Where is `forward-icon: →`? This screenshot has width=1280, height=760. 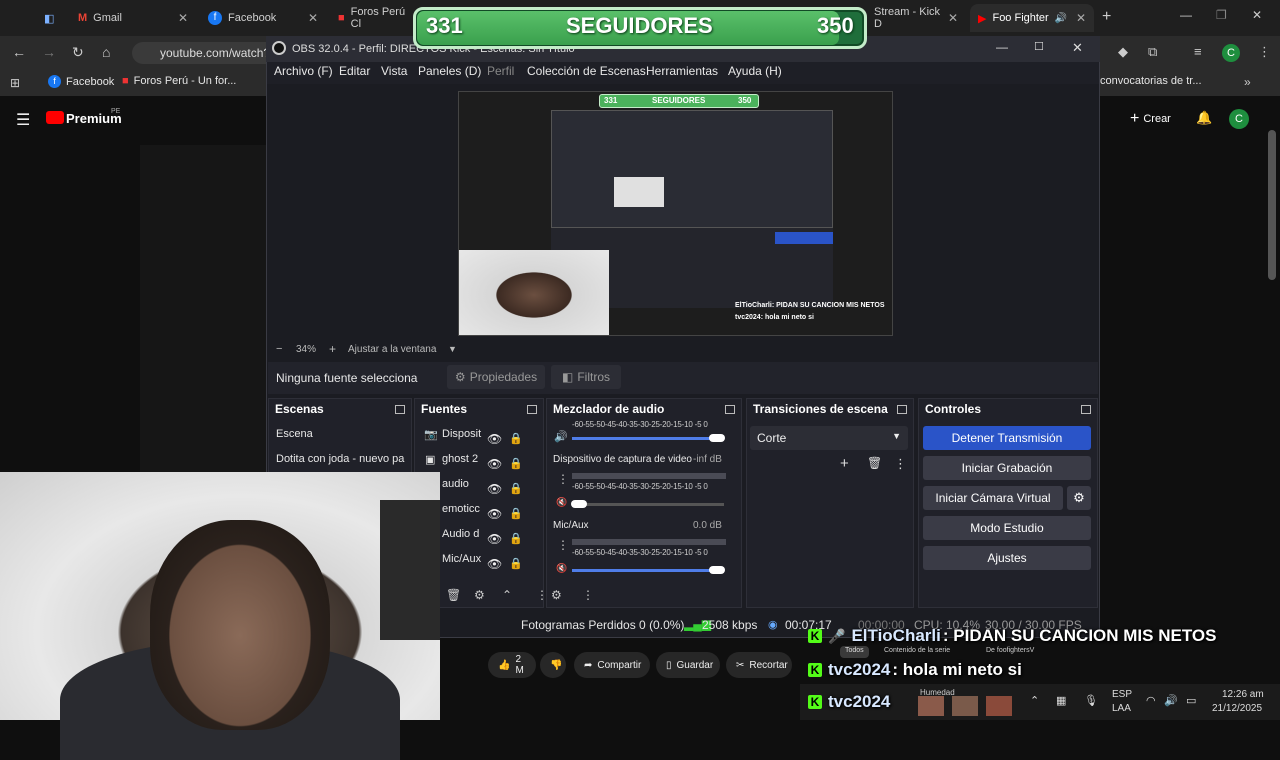
forward-icon: → is located at coordinates (49, 52).